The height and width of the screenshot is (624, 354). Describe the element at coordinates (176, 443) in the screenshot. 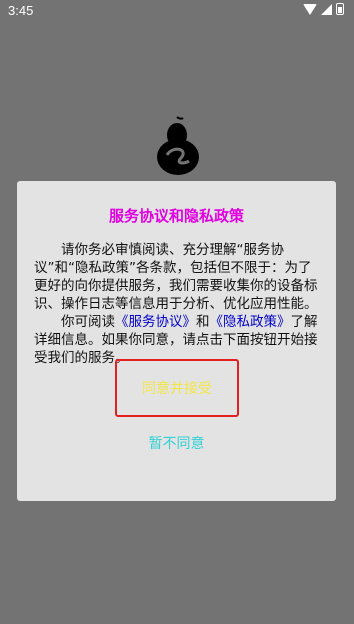

I see `decline-button: 暂不同意` at that location.